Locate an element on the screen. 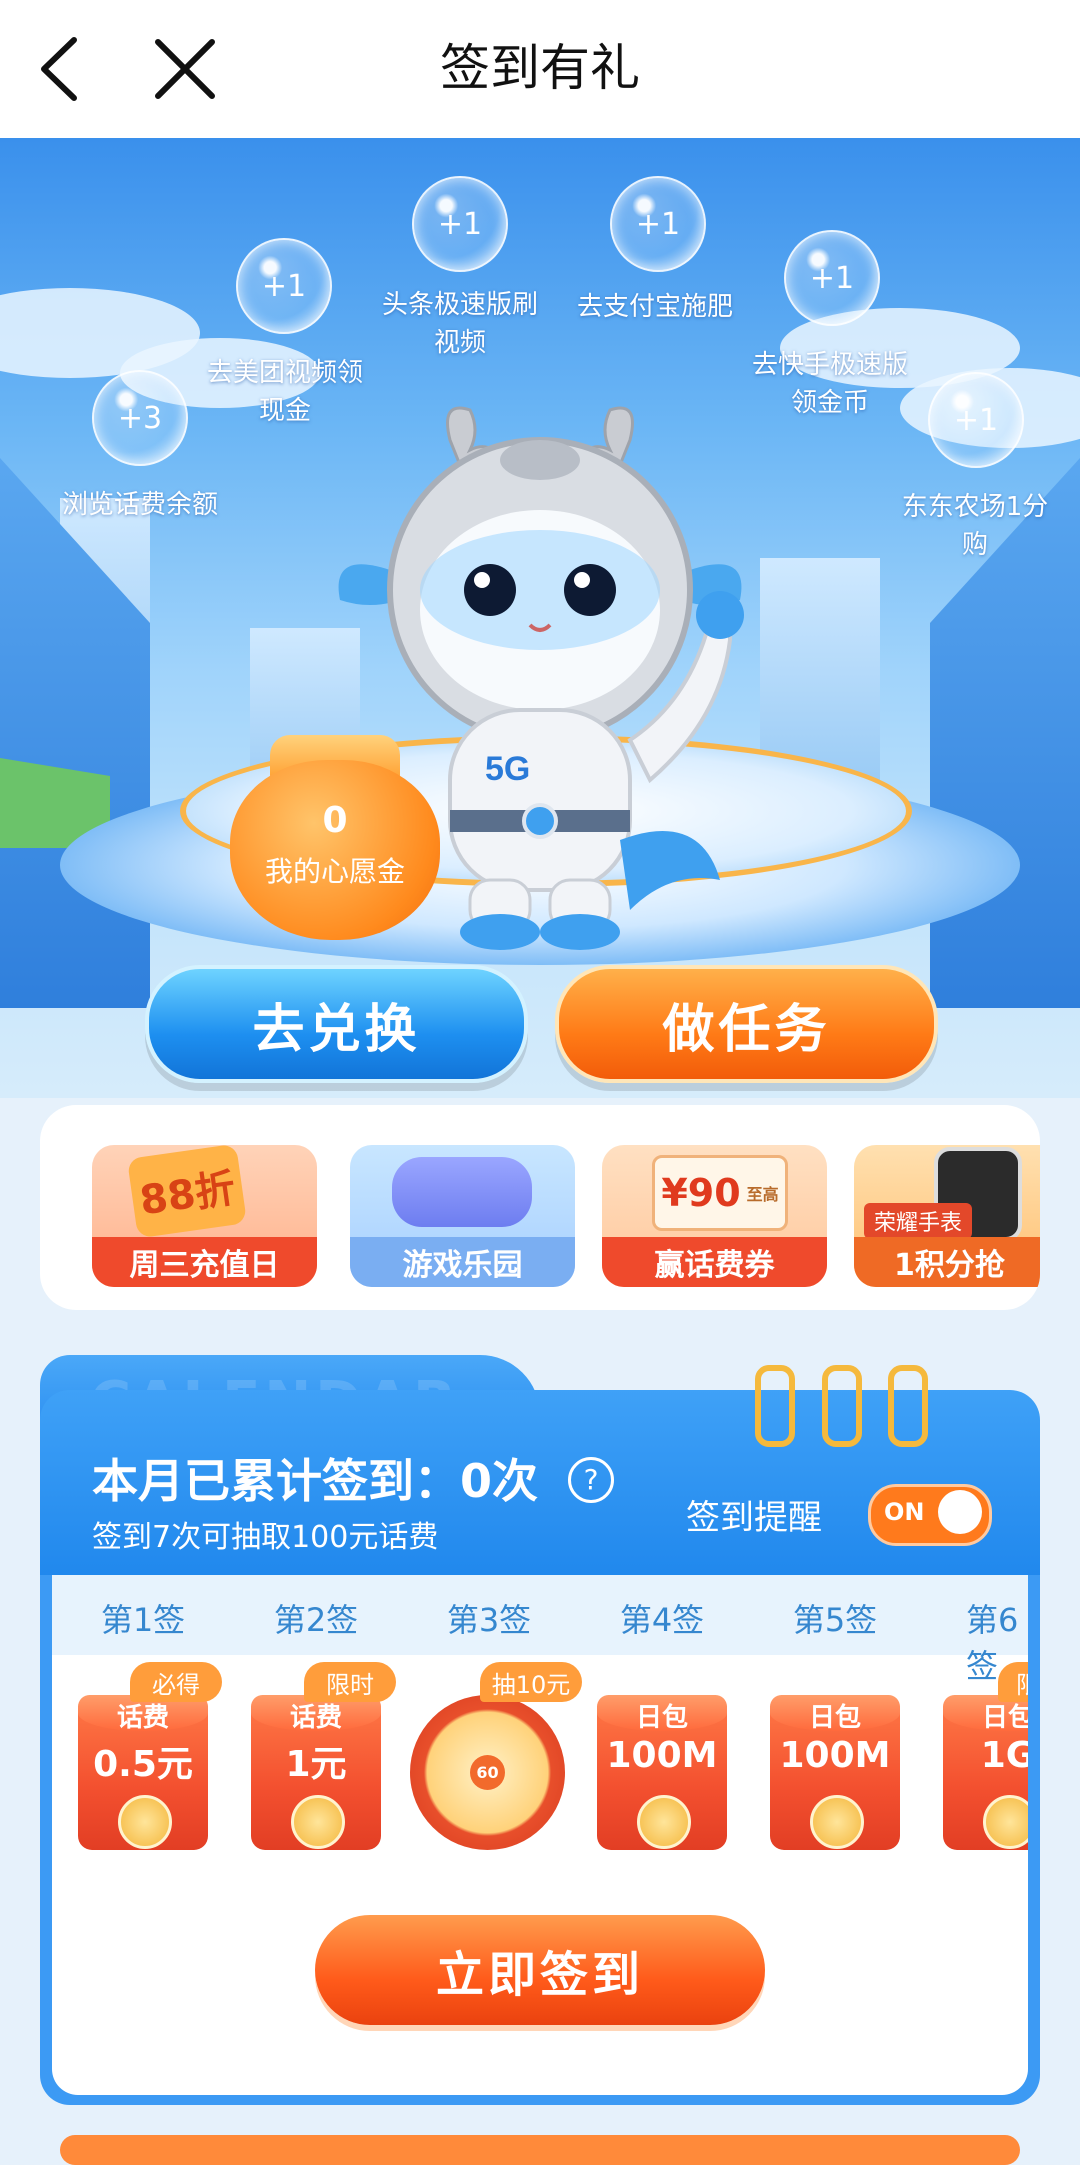 The image size is (1080, 2165). signin-subtitle: 签到7次可抽取100元话费 is located at coordinates (265, 1537).